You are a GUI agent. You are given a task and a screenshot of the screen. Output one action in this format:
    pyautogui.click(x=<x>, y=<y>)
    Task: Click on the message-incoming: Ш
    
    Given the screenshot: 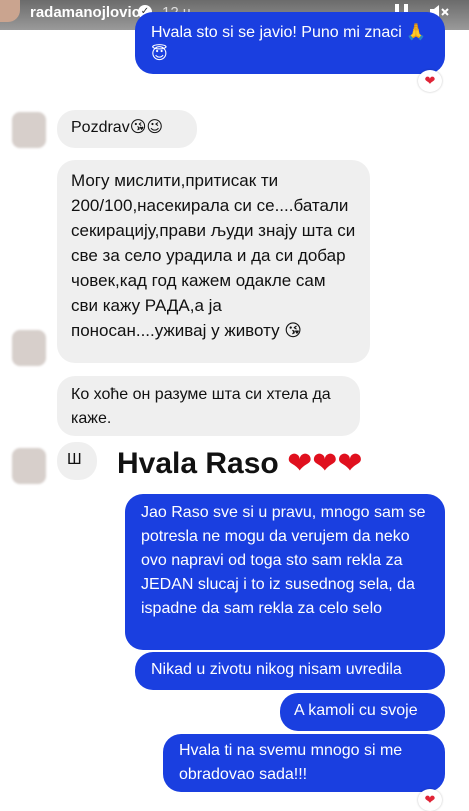 What is the action you would take?
    pyautogui.click(x=77, y=461)
    